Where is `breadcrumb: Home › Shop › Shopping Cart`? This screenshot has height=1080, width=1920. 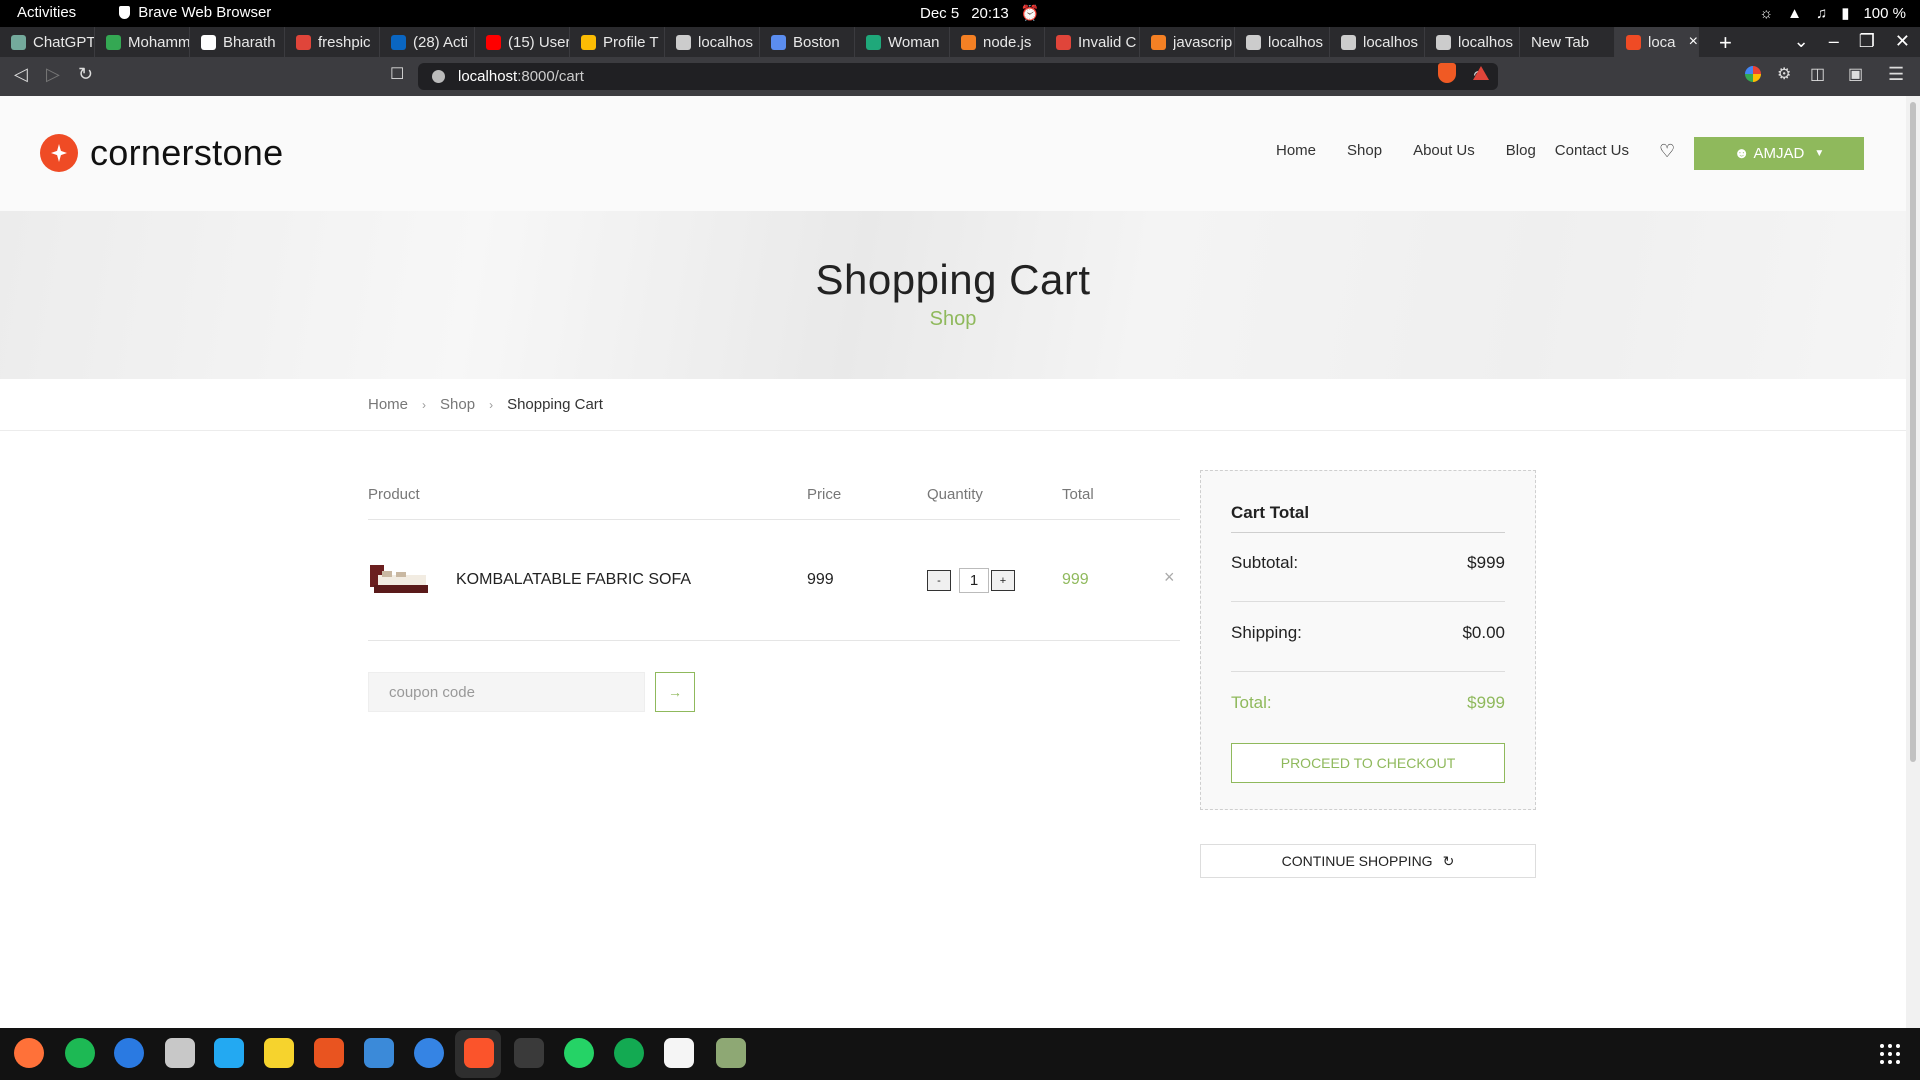 breadcrumb: Home › Shop › Shopping Cart is located at coordinates (485, 404).